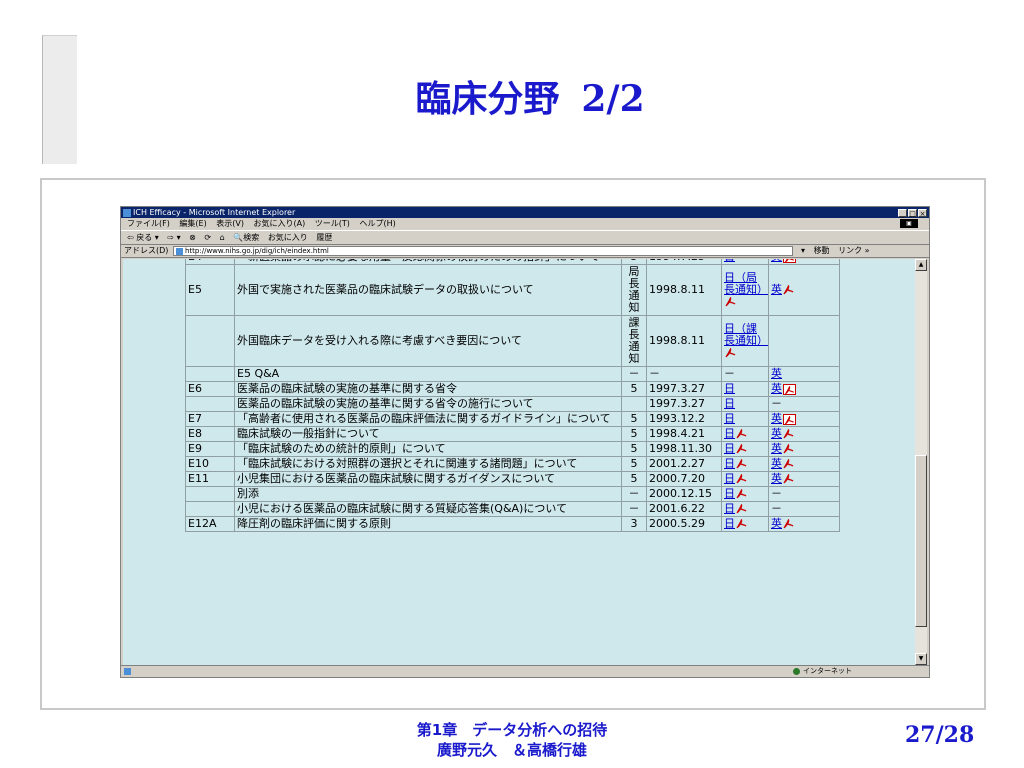 This screenshot has width=1024, height=768. I want to click on vertical-scrollbar: ▲ ▼, so click(921, 462).